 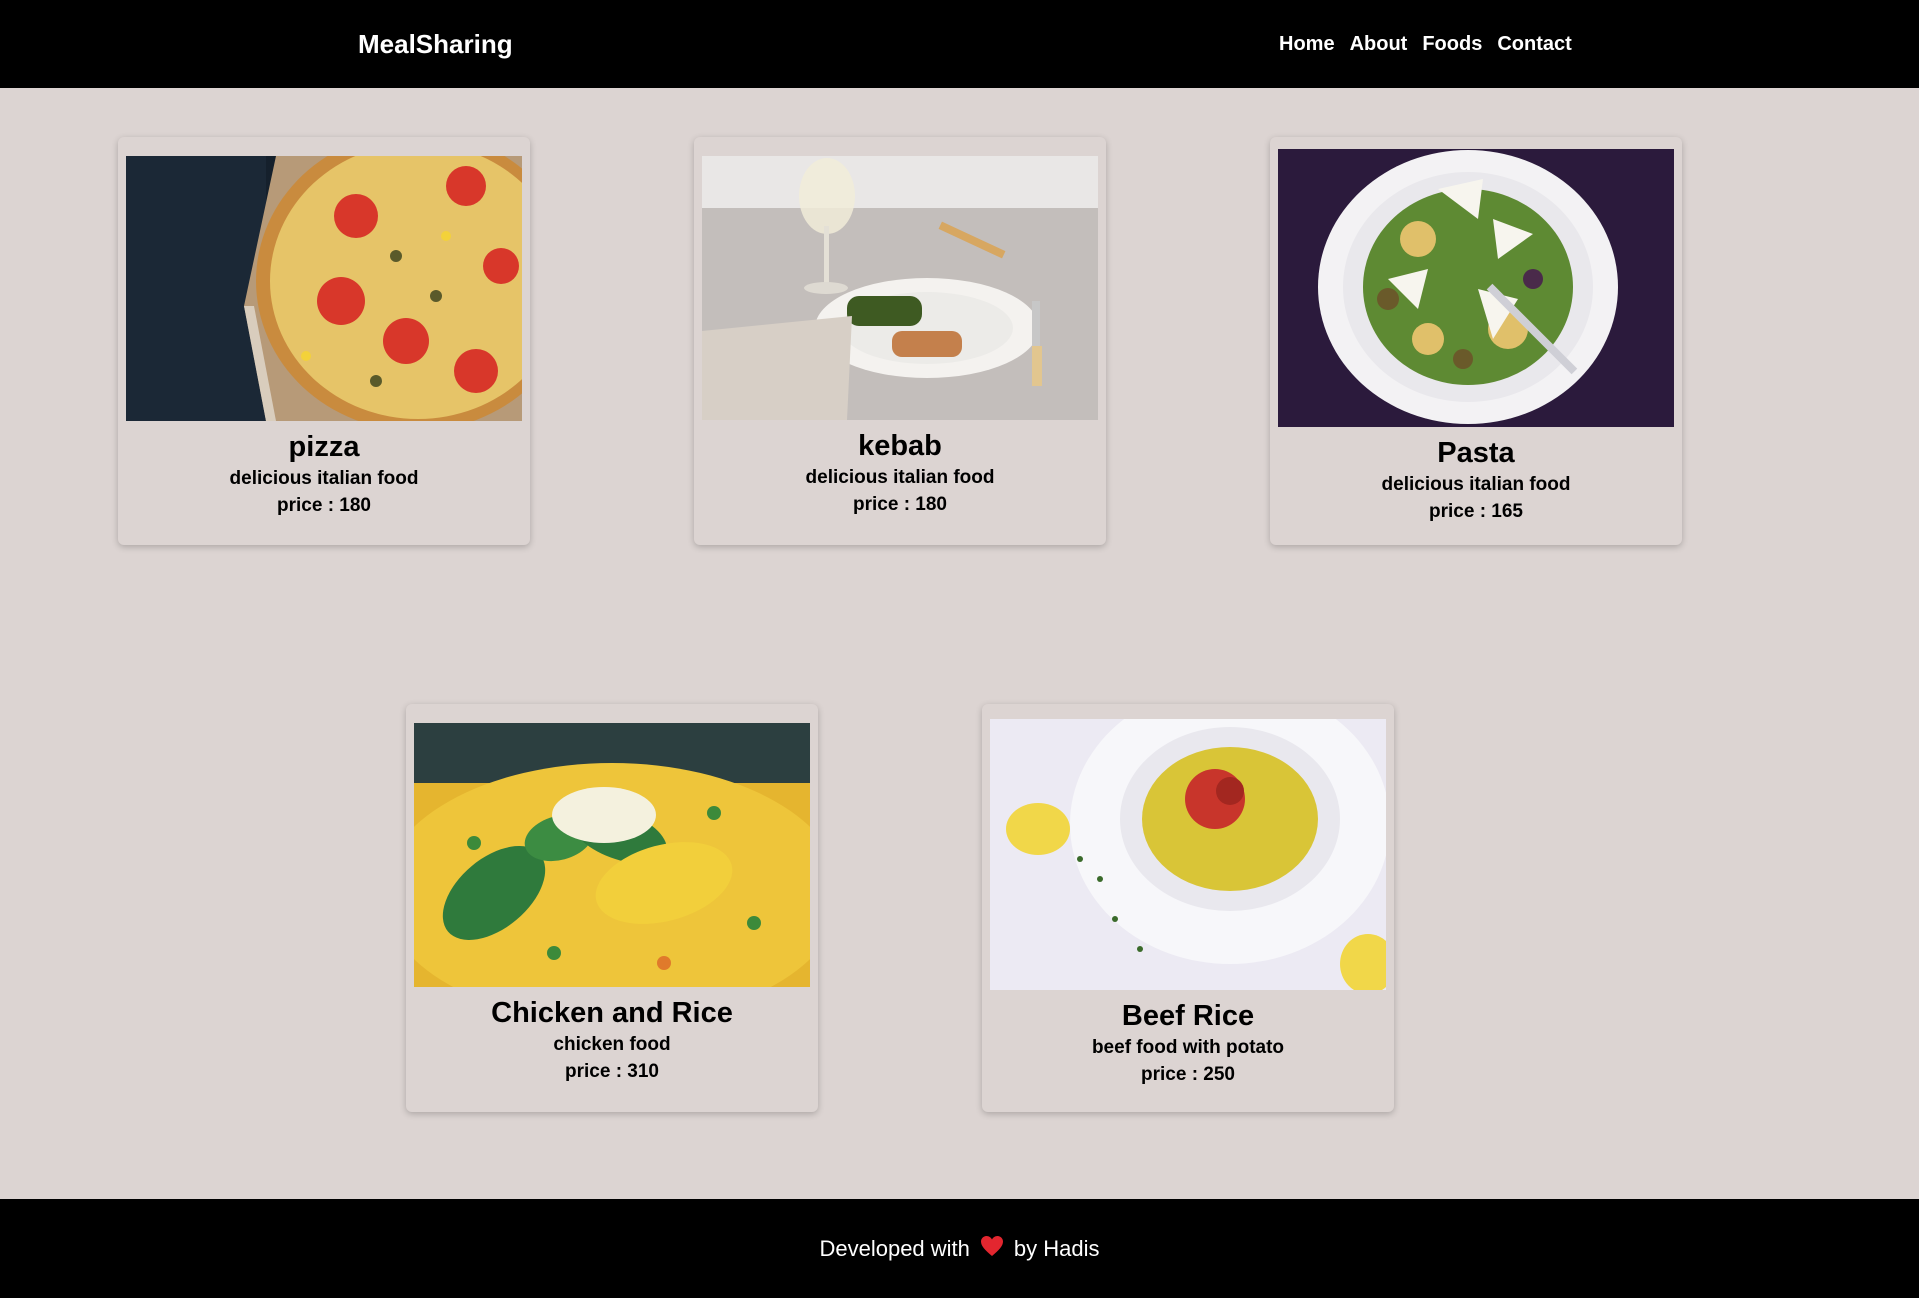 What do you see at coordinates (1476, 511) in the screenshot?
I see `meal-price: price : 165` at bounding box center [1476, 511].